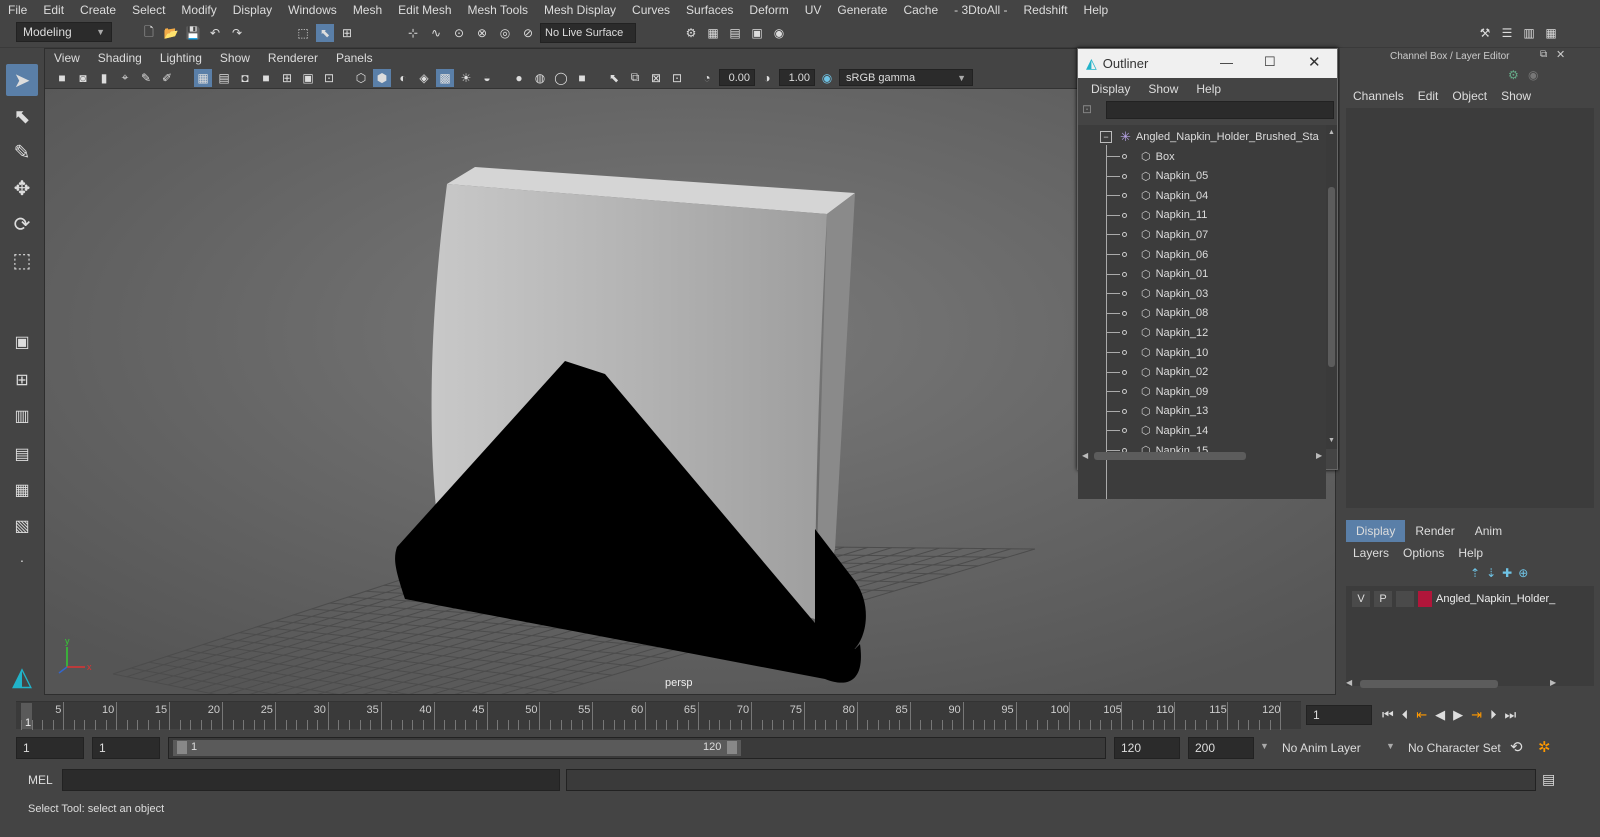  Describe the element at coordinates (1491, 573) in the screenshot. I see `move-layer-down-icon: ⇣` at that location.